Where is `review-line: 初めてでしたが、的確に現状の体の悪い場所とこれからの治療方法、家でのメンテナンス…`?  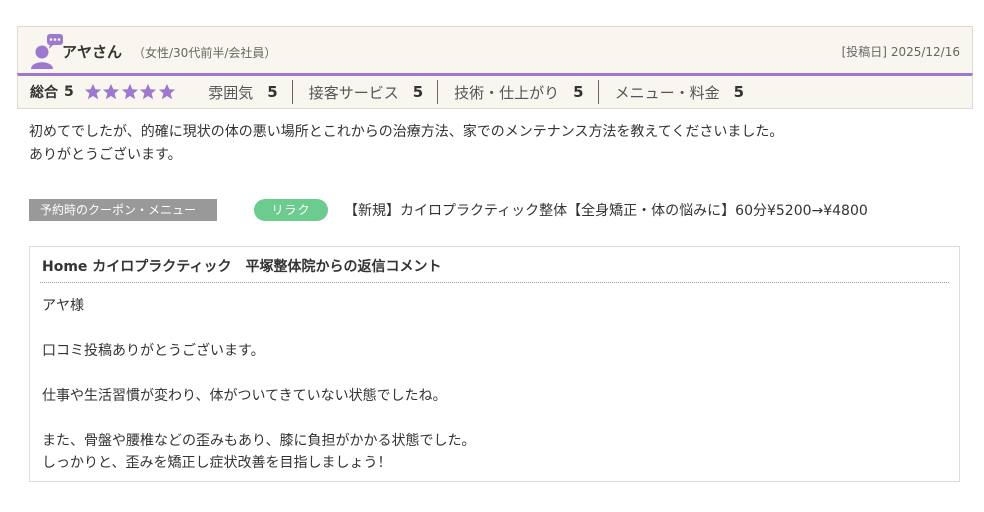
review-line: 初めてでしたが、的確に現状の体の悪い場所とこれからの治療方法、家でのメンテナンス… is located at coordinates (406, 132).